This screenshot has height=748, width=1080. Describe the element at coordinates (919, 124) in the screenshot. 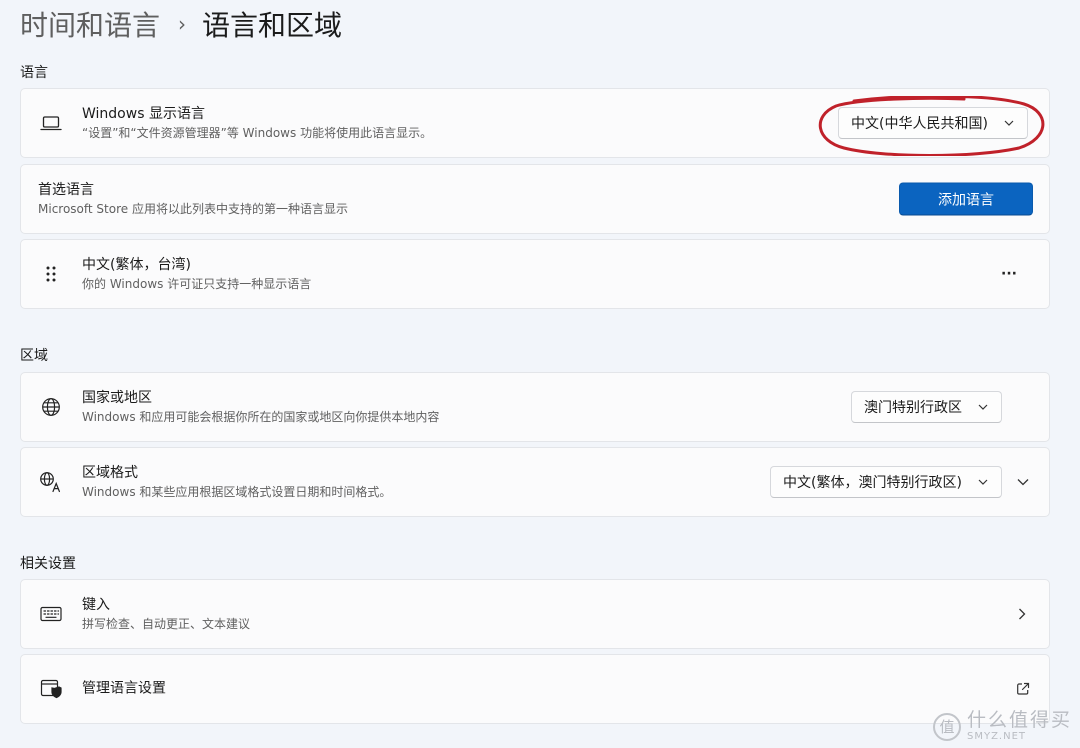

I see `display-language-value: 中文(中华人民共和国)` at that location.